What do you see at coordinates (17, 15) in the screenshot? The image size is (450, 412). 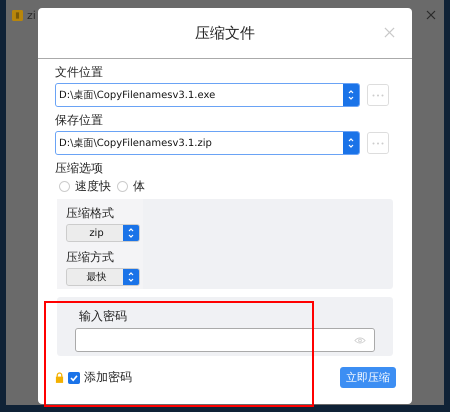 I see `app-icon` at bounding box center [17, 15].